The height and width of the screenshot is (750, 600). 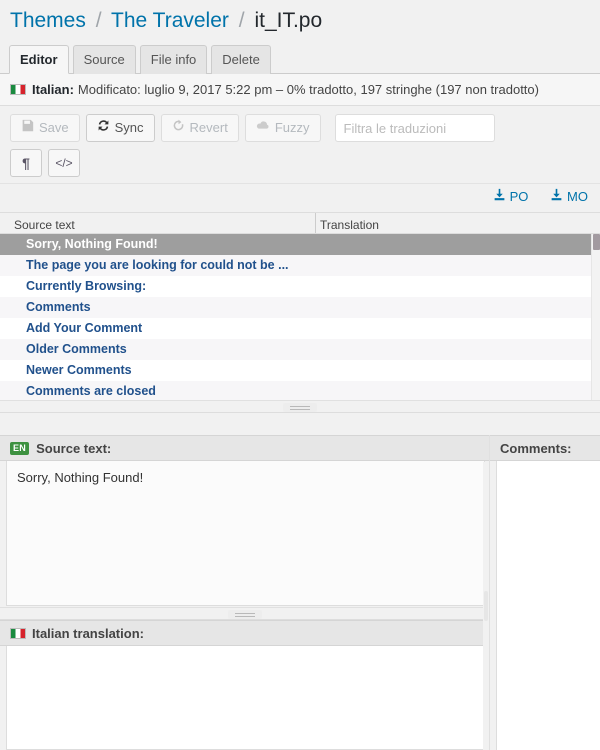 I want to click on sync-refresh-icon, so click(x=103, y=128).